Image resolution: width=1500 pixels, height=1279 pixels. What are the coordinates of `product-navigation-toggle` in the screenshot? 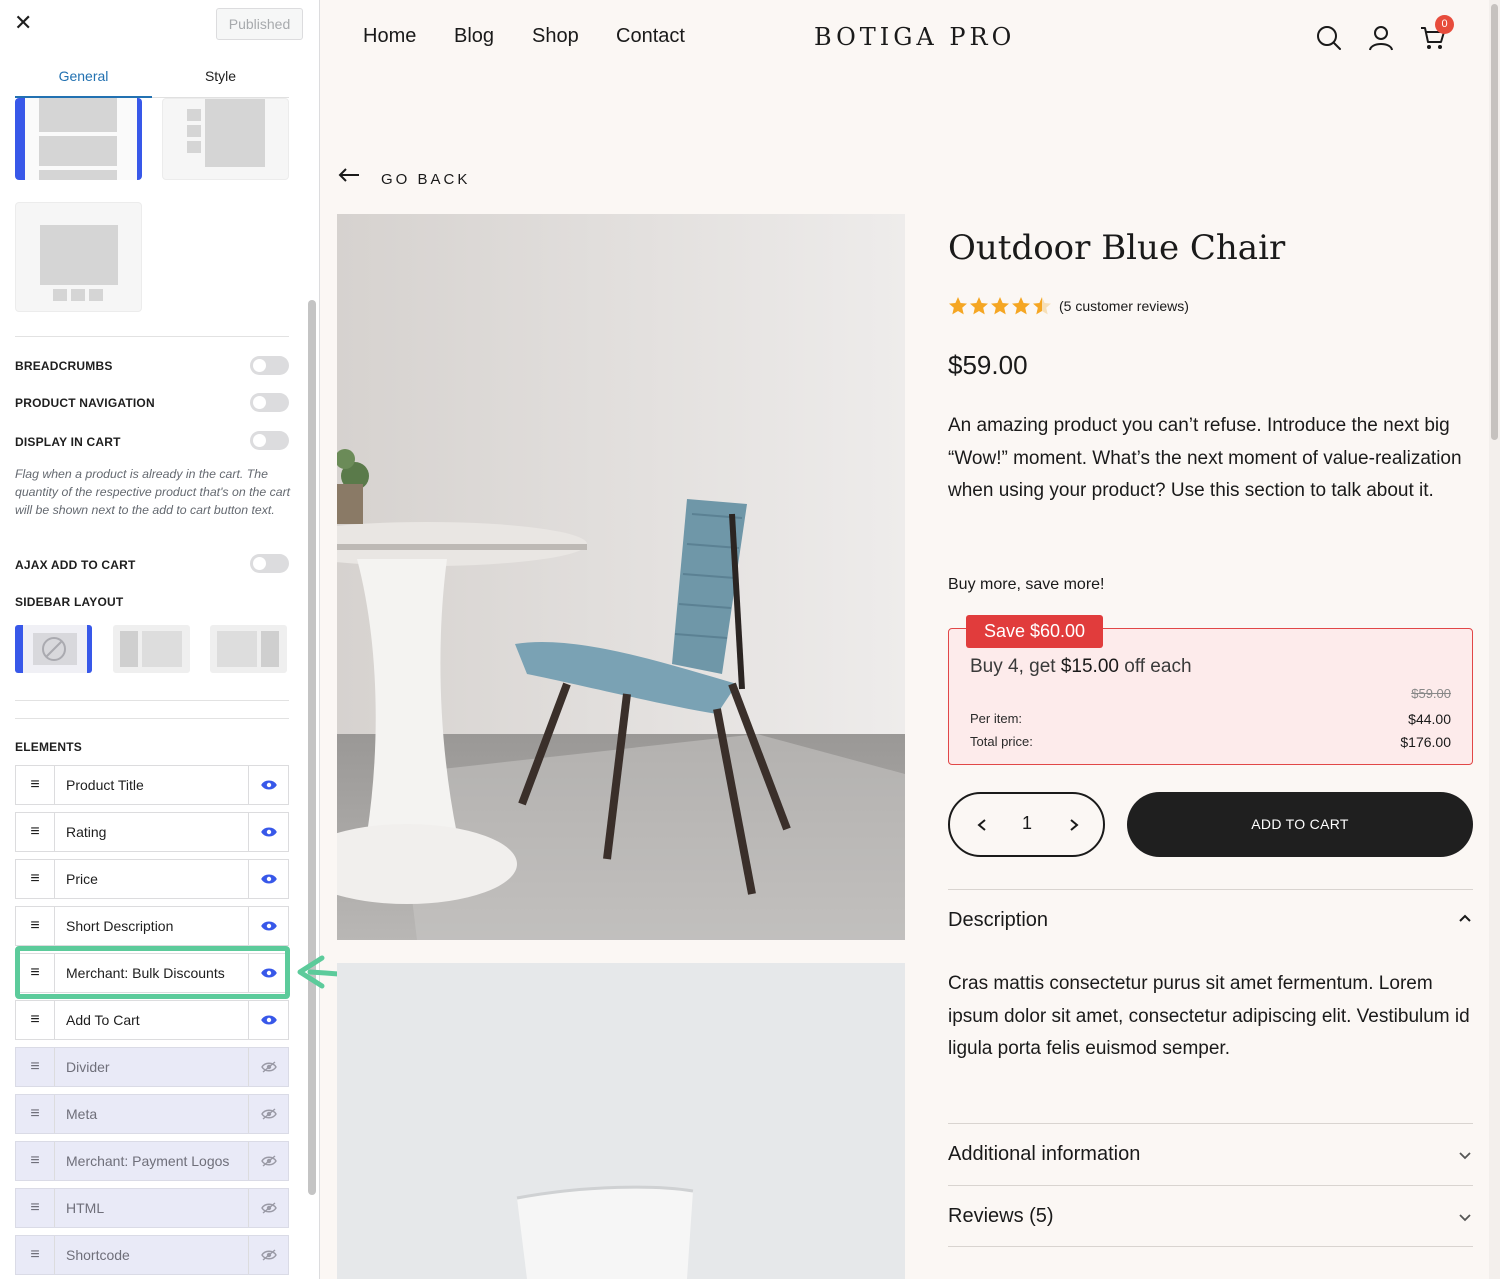 It's located at (269, 402).